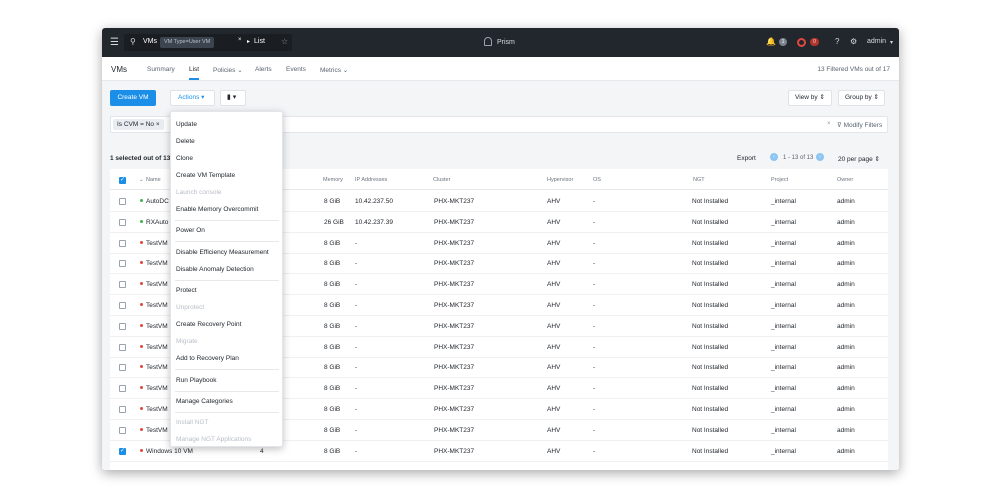 This screenshot has width=1000, height=500. What do you see at coordinates (801, 42) in the screenshot?
I see `health-ring-icon` at bounding box center [801, 42].